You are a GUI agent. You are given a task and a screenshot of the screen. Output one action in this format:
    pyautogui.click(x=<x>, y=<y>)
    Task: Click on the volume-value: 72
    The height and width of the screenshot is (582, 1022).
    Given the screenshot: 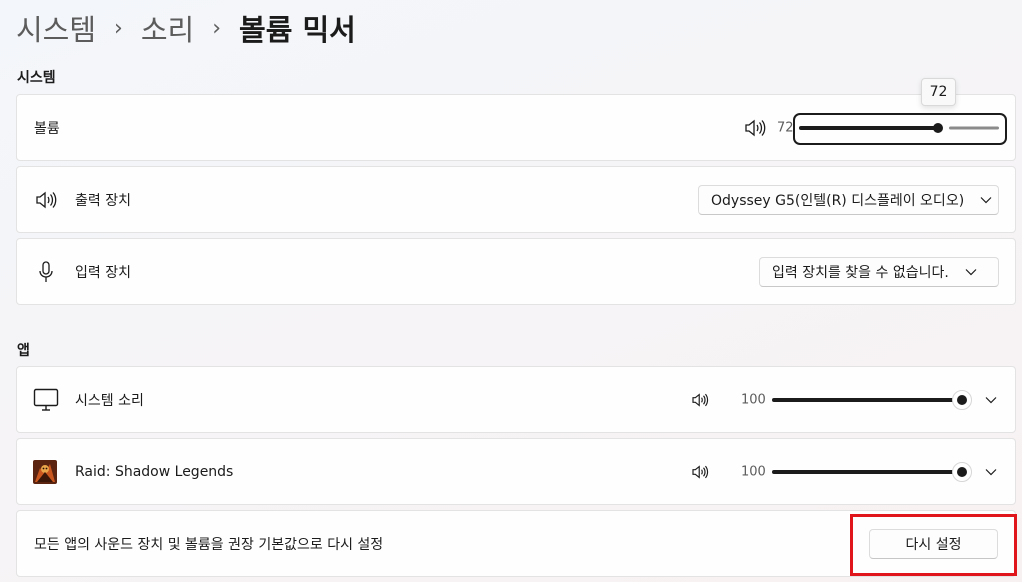 What is the action you would take?
    pyautogui.click(x=785, y=127)
    